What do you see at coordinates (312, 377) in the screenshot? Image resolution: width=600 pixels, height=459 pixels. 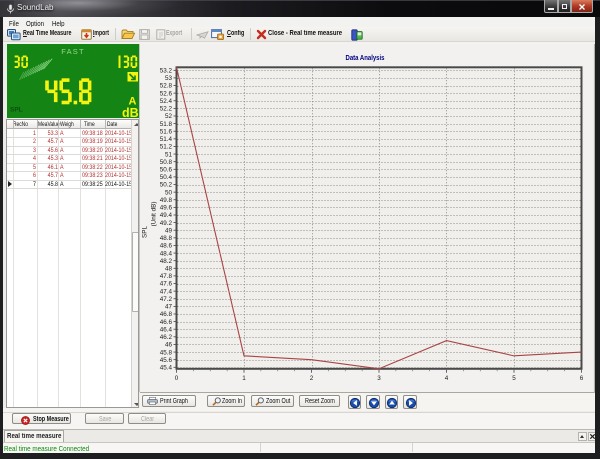 I see `svg-text: 2` at bounding box center [312, 377].